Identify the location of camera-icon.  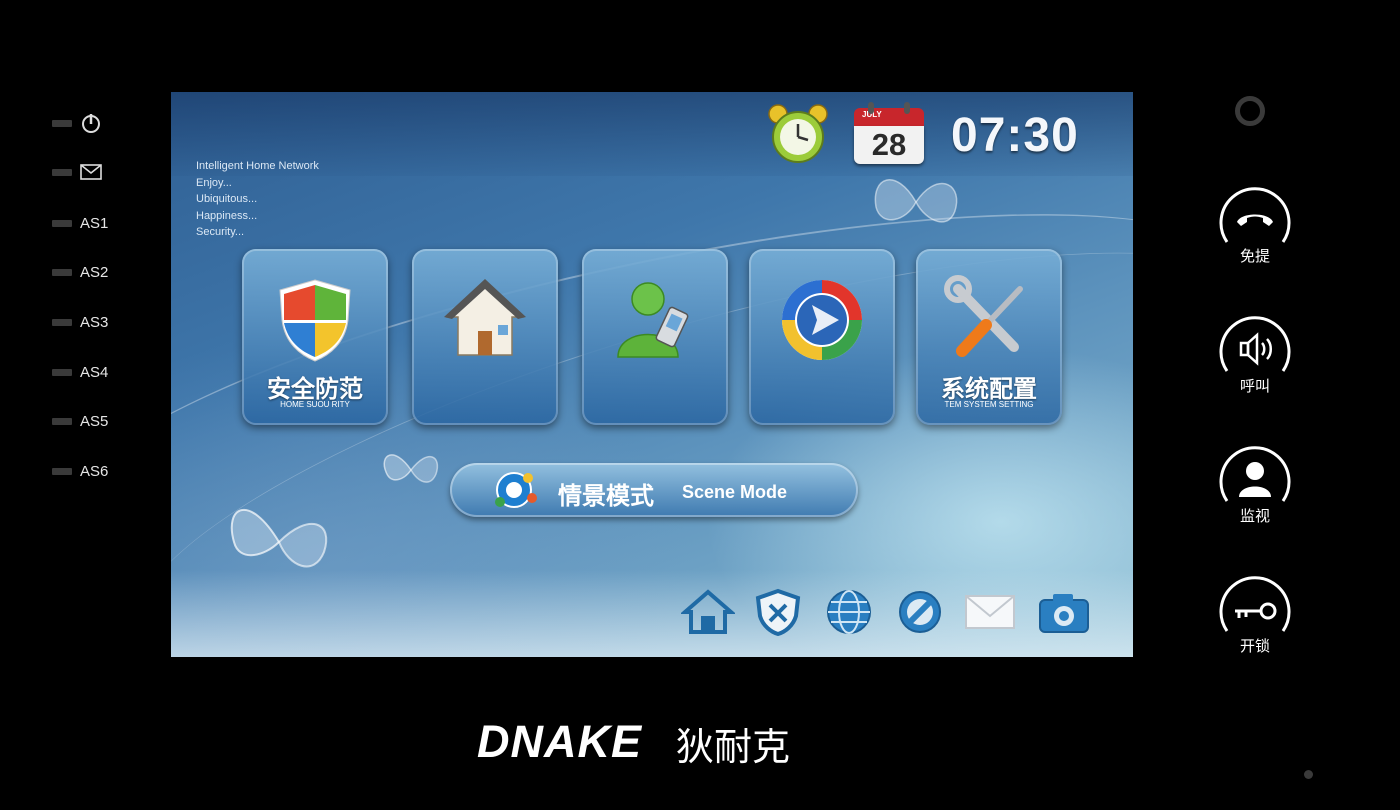
(1064, 612).